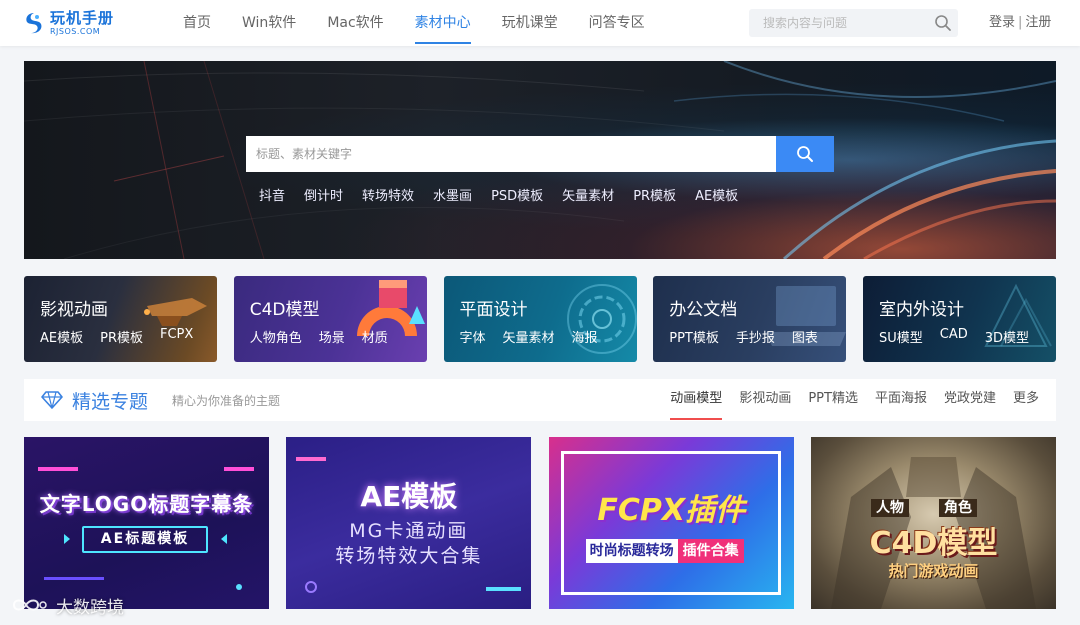 The height and width of the screenshot is (625, 1080). Describe the element at coordinates (375, 336) in the screenshot. I see `category-sub-link: 材质` at that location.